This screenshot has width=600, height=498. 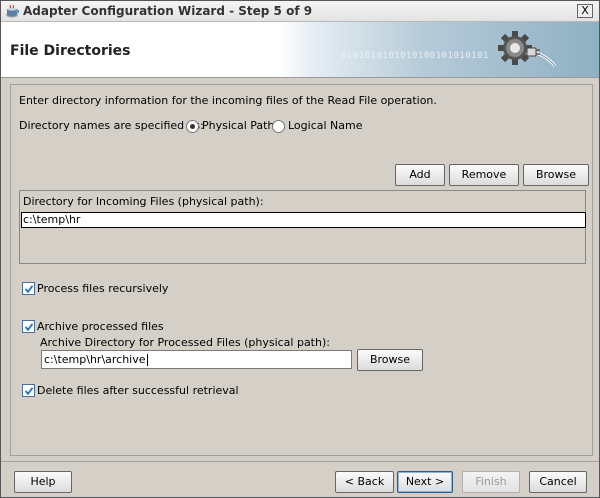 What do you see at coordinates (491, 482) in the screenshot?
I see `finish-button: Finish` at bounding box center [491, 482].